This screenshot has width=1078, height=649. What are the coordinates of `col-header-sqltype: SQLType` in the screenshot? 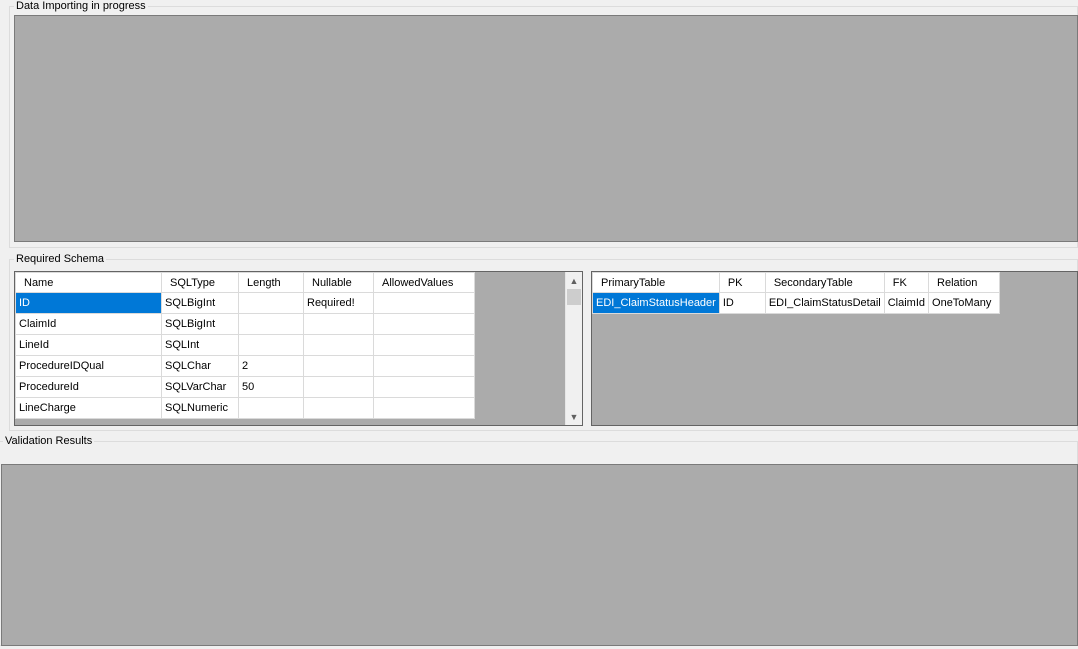 It's located at (200, 282).